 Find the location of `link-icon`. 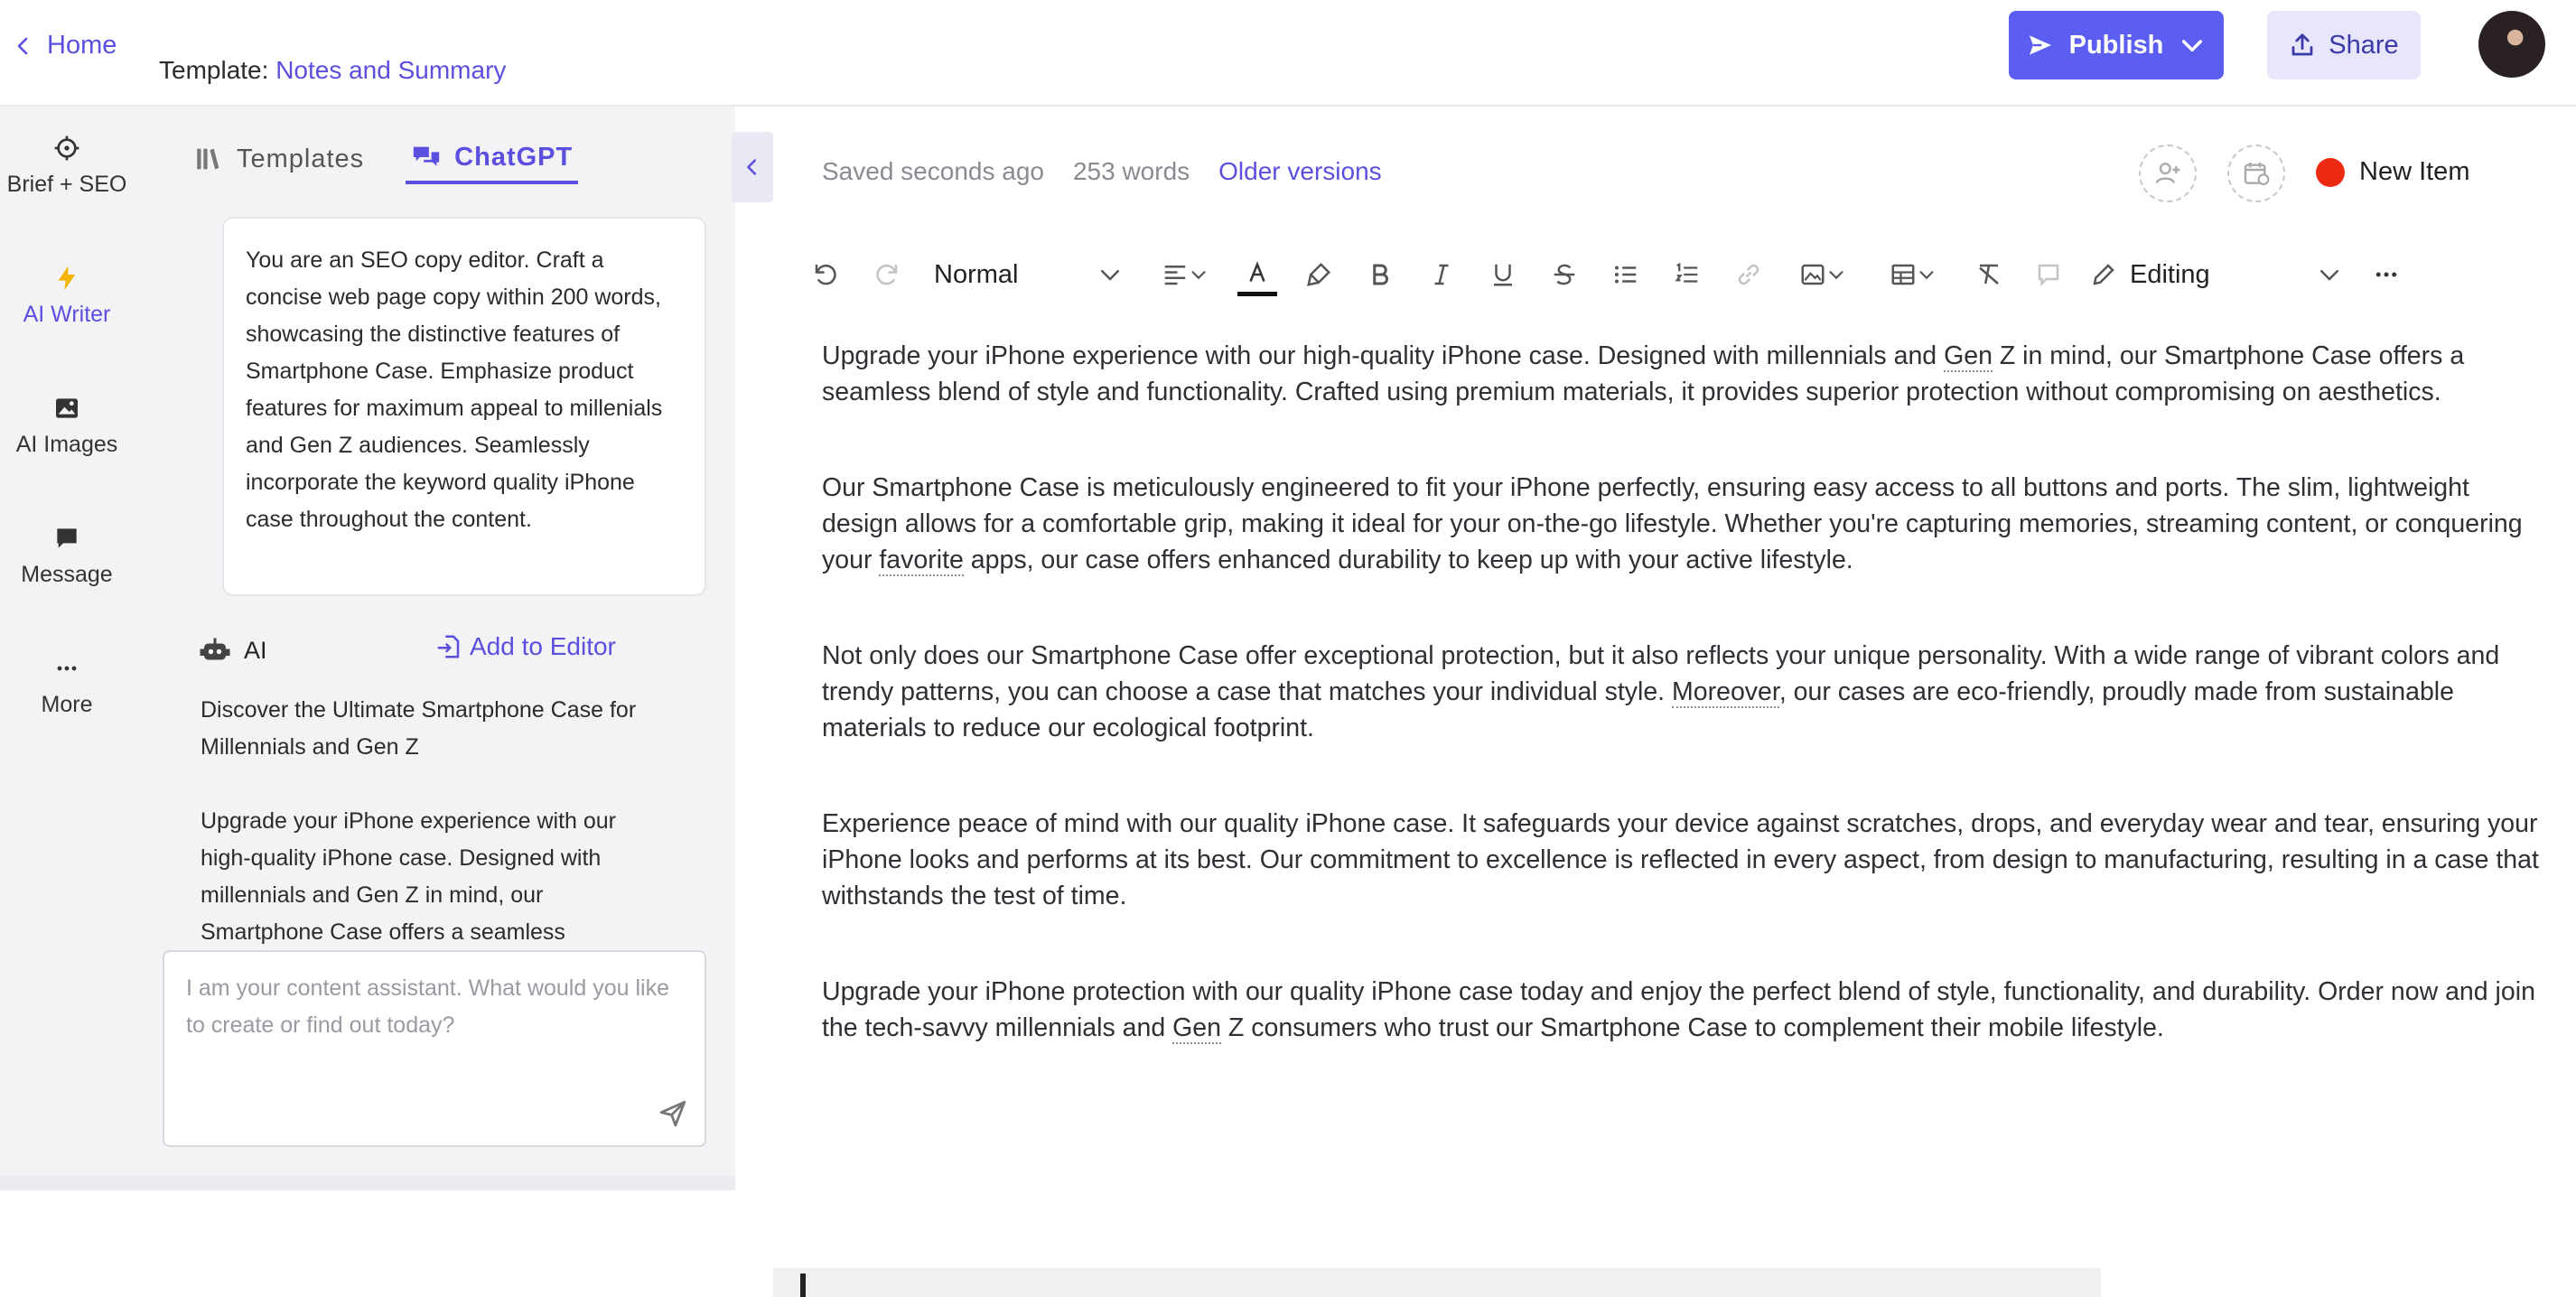

link-icon is located at coordinates (1748, 274).